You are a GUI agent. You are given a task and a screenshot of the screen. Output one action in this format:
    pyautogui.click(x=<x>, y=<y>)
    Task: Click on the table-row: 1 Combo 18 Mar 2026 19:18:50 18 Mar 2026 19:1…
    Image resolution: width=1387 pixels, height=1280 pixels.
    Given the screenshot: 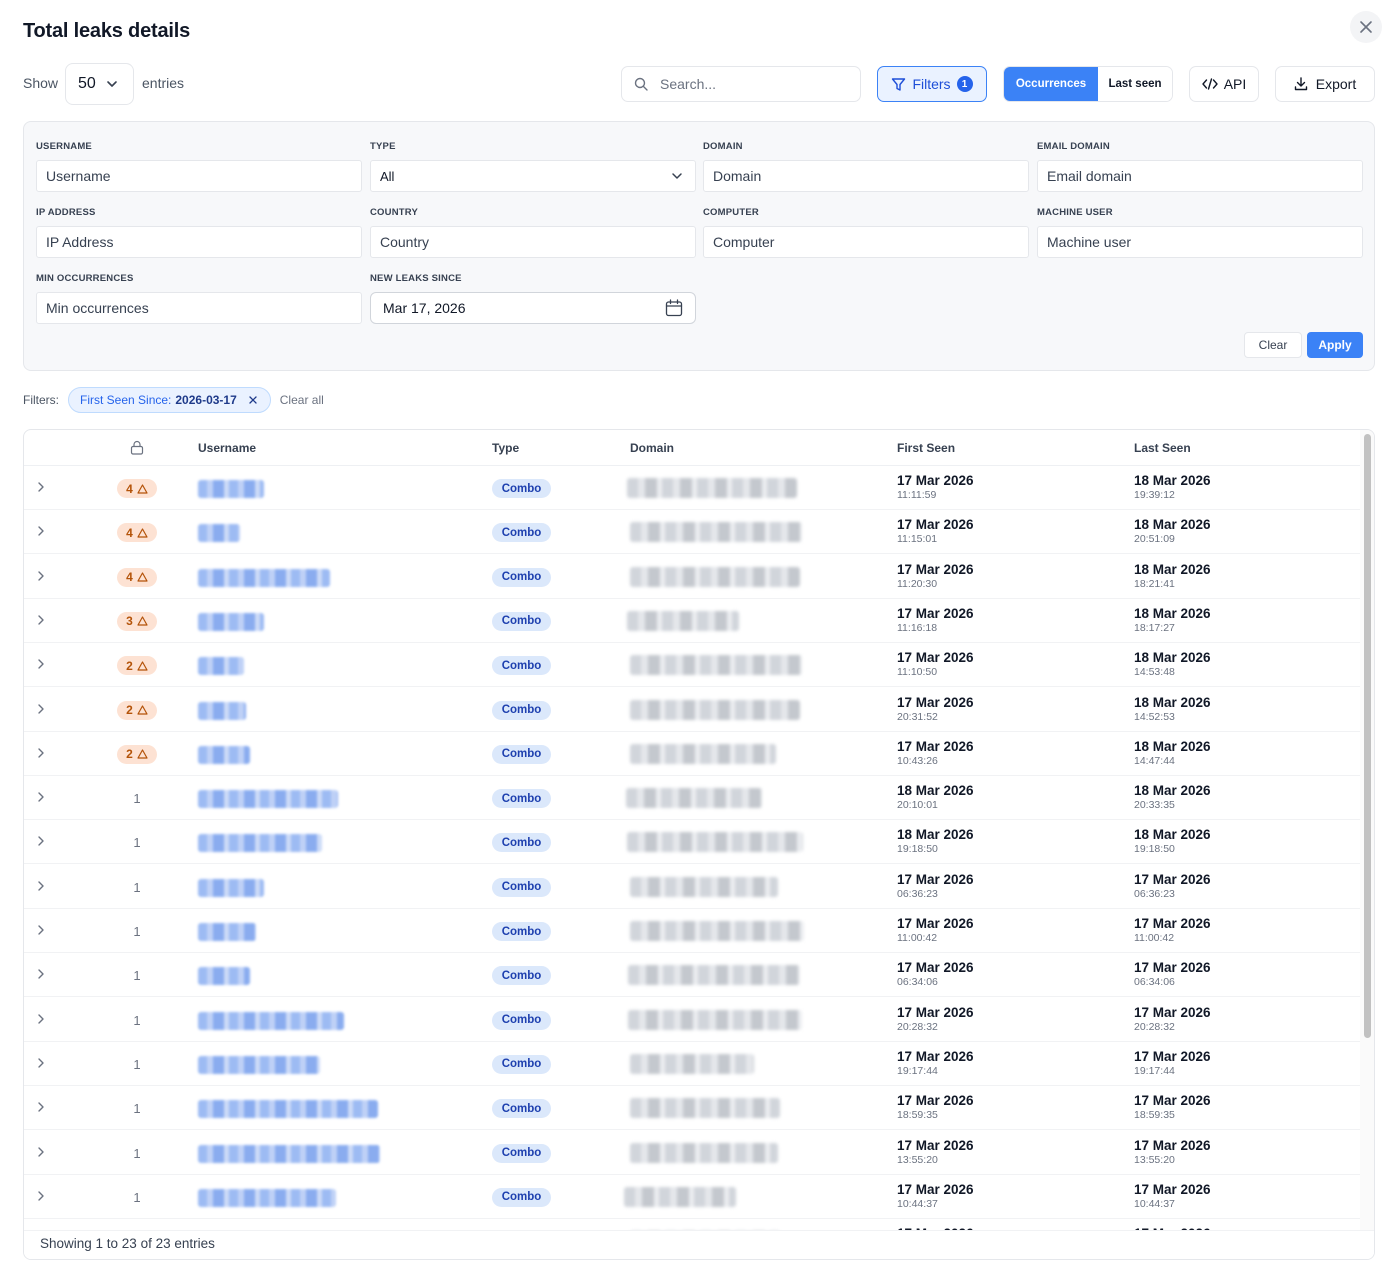 What is the action you would take?
    pyautogui.click(x=692, y=842)
    